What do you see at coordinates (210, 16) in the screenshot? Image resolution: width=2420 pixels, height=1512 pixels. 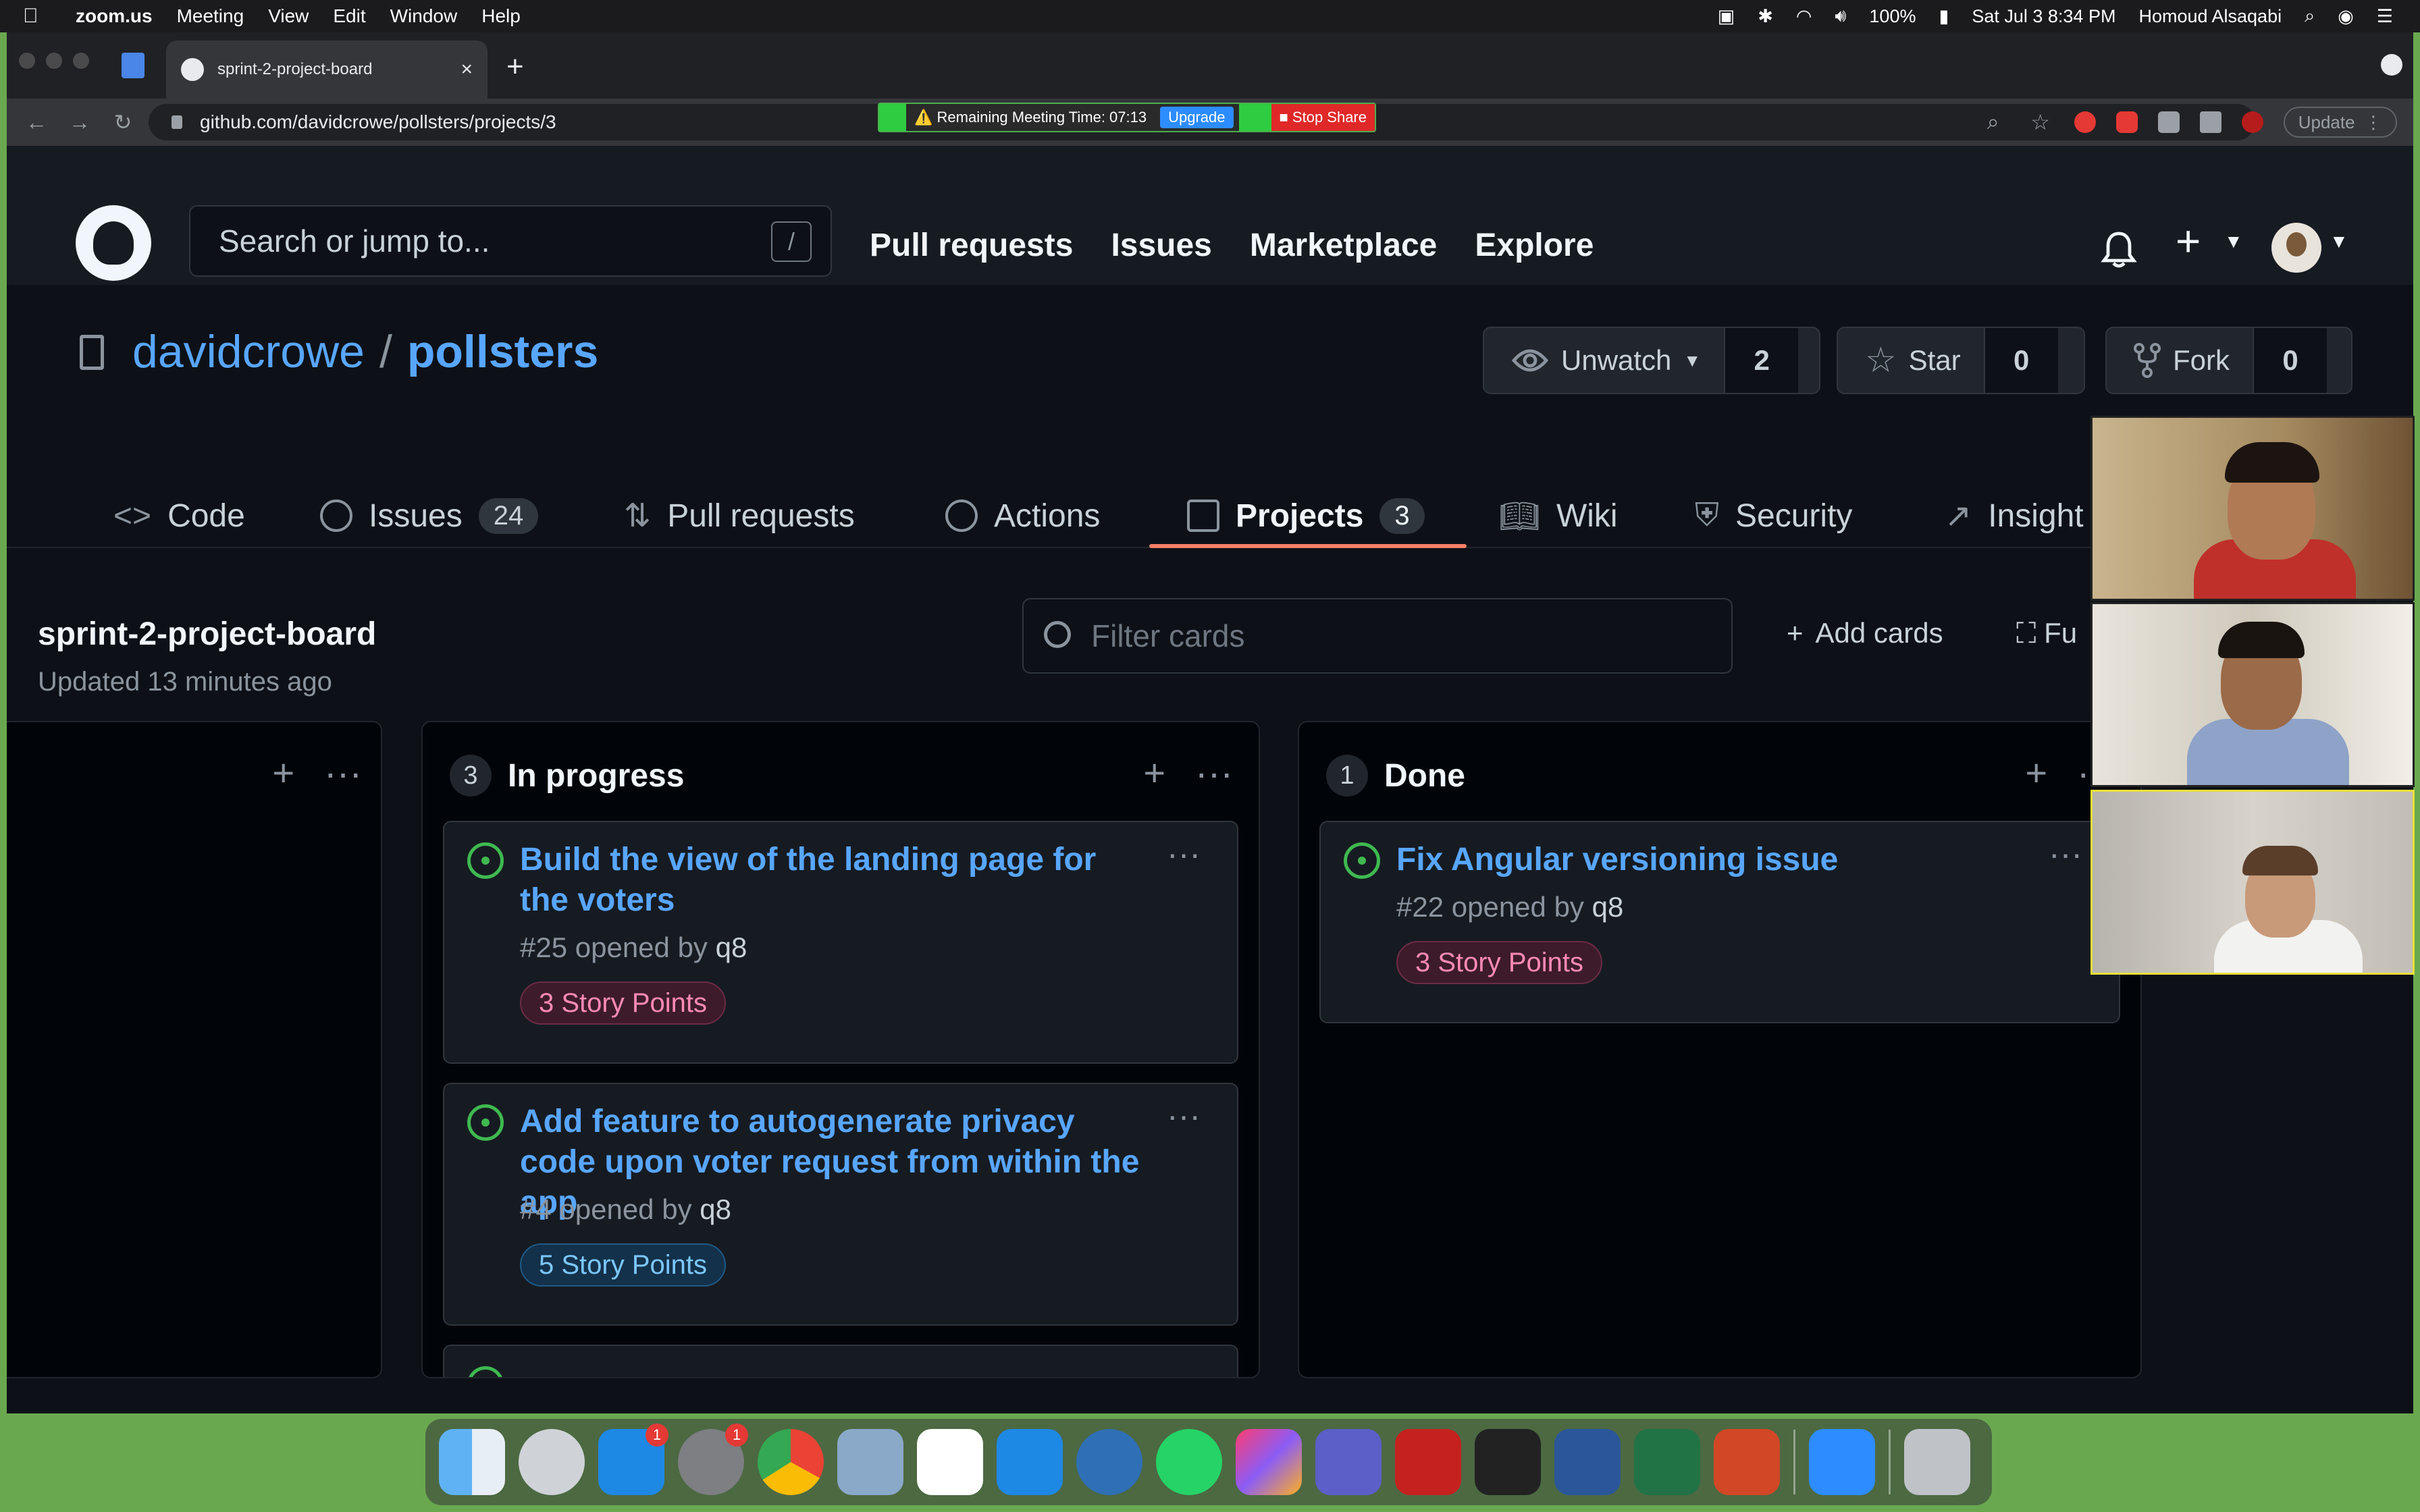 I see `menu-meeting: Meeting` at bounding box center [210, 16].